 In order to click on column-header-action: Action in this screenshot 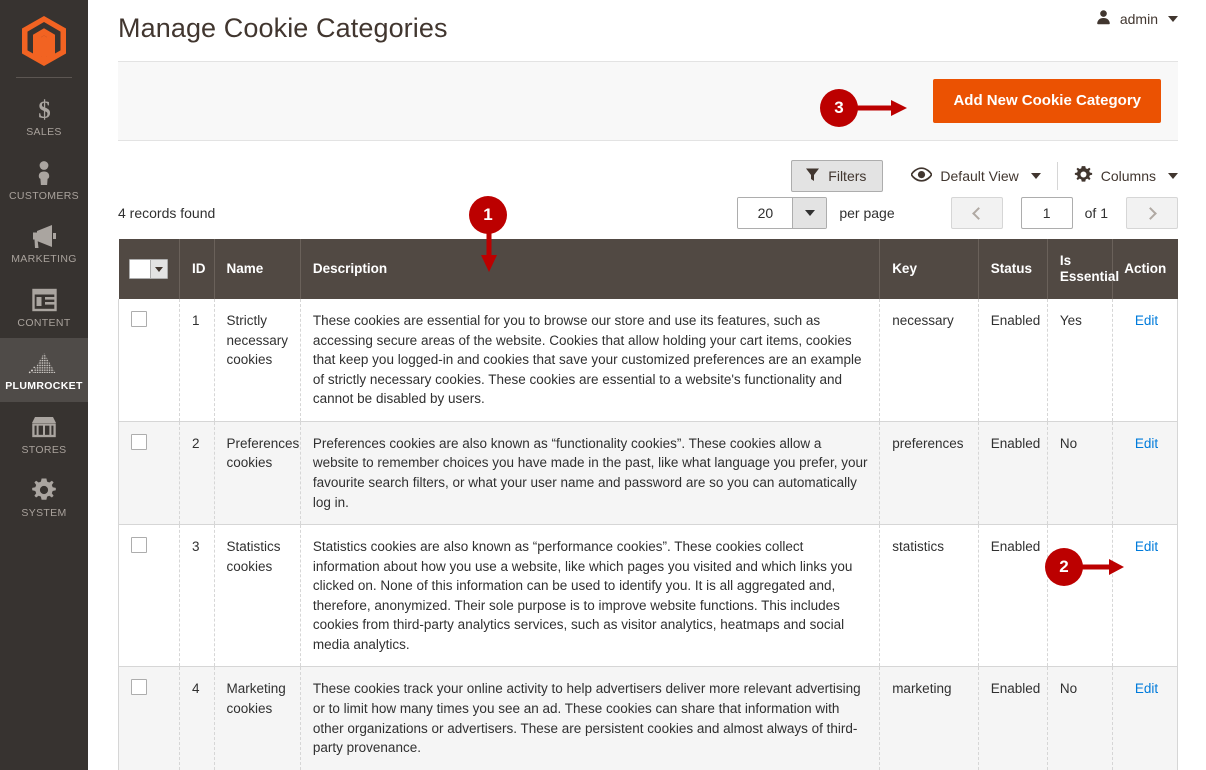, I will do `click(1145, 269)`.